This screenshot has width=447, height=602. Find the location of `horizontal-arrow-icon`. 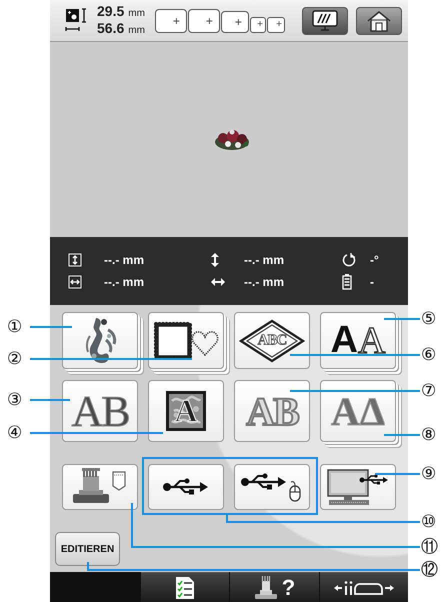

horizontal-arrow-icon is located at coordinates (218, 282).